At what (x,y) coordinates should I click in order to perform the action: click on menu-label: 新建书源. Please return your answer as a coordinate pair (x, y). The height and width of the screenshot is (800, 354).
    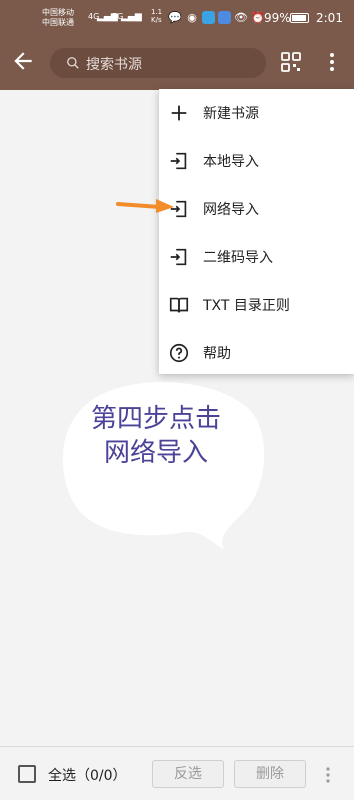
    Looking at the image, I should click on (231, 114).